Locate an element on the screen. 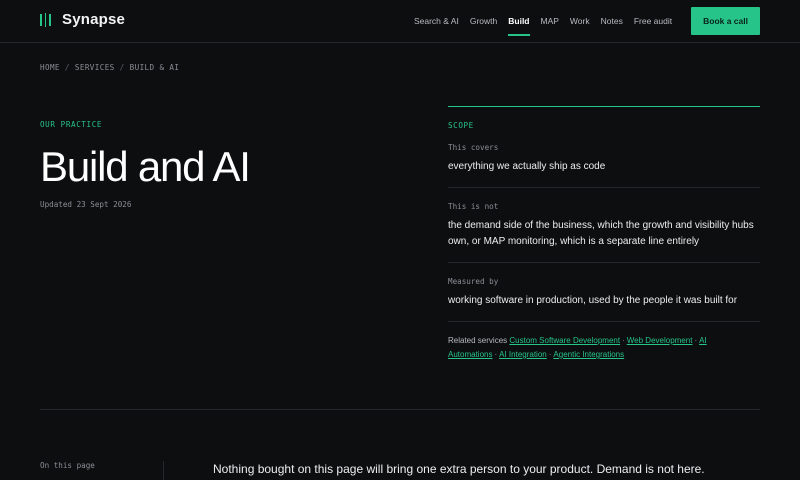  related-link-custom-software: Custom Software Development is located at coordinates (564, 340).